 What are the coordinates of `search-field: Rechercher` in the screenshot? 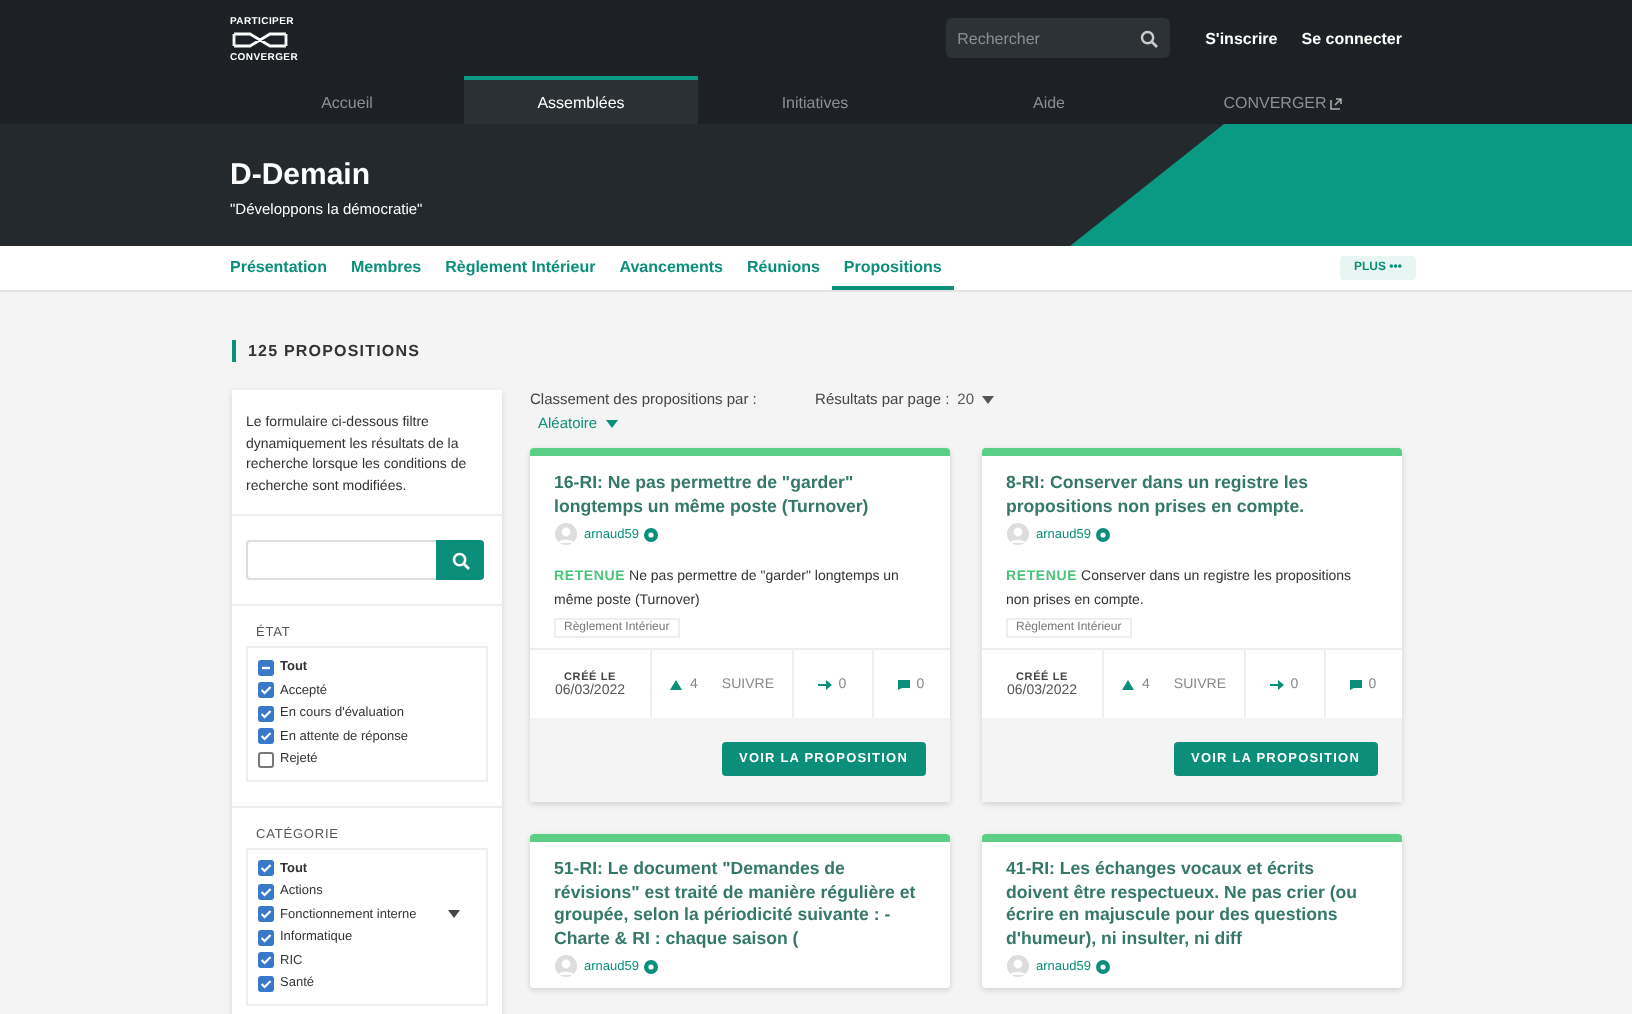 It's located at (1057, 38).